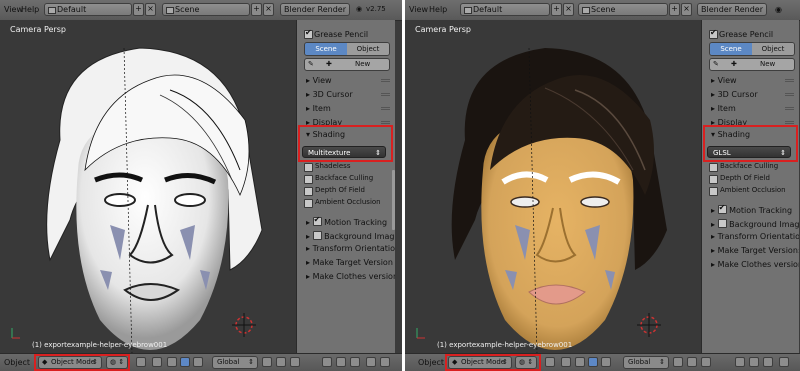  Describe the element at coordinates (350, 262) in the screenshot. I see `section-make-target: ▸ Make Target Version 1.` at that location.